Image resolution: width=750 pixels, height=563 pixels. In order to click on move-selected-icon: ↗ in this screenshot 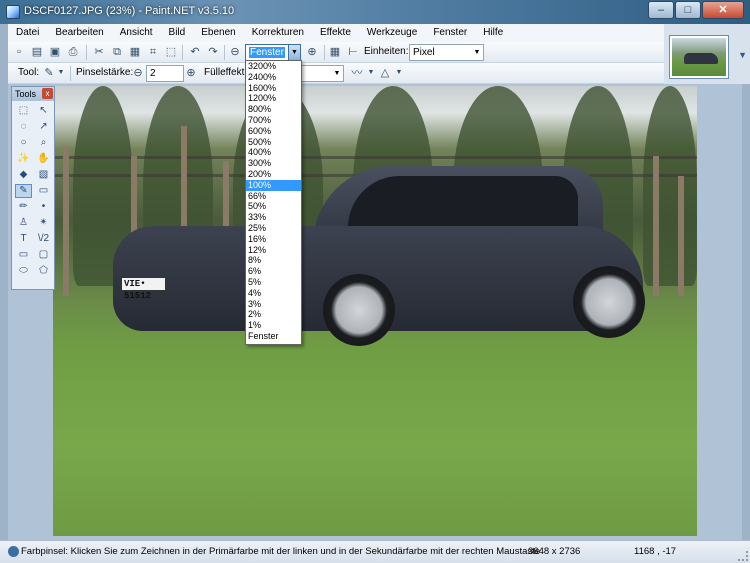, I will do `click(43, 127)`.